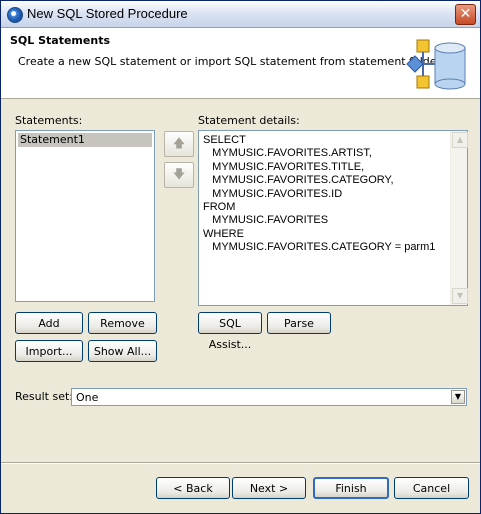  What do you see at coordinates (44, 396) in the screenshot?
I see `result-set-label: Result set:` at bounding box center [44, 396].